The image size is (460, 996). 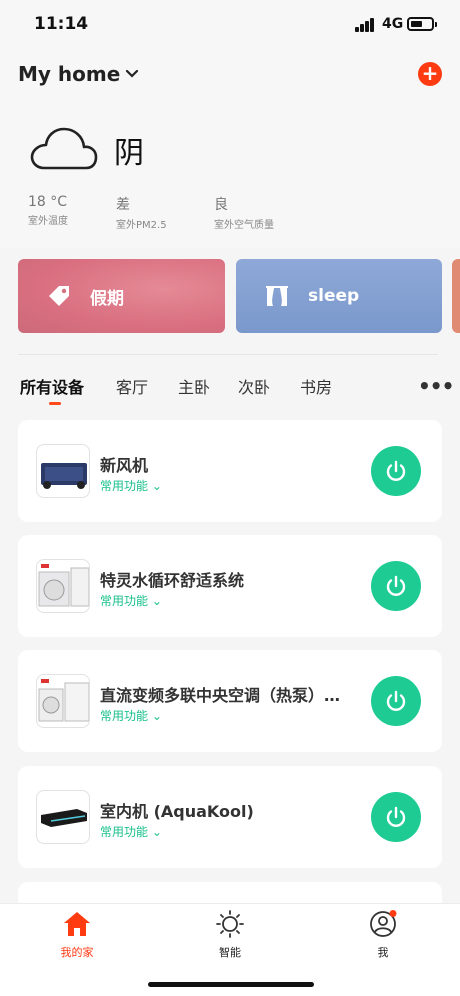 I want to click on scene-card-holiday: 假期, so click(x=121, y=296).